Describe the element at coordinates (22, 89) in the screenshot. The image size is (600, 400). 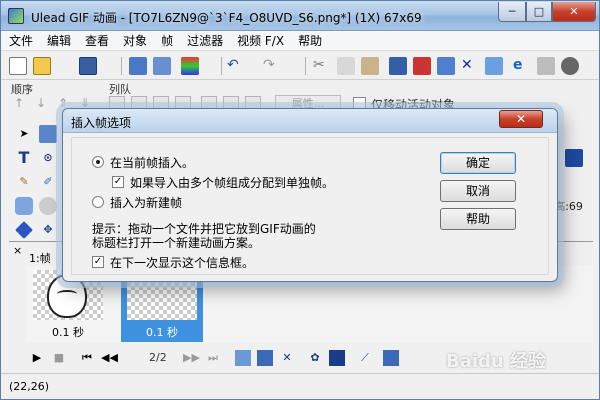
I see `order-label: 顺序` at that location.